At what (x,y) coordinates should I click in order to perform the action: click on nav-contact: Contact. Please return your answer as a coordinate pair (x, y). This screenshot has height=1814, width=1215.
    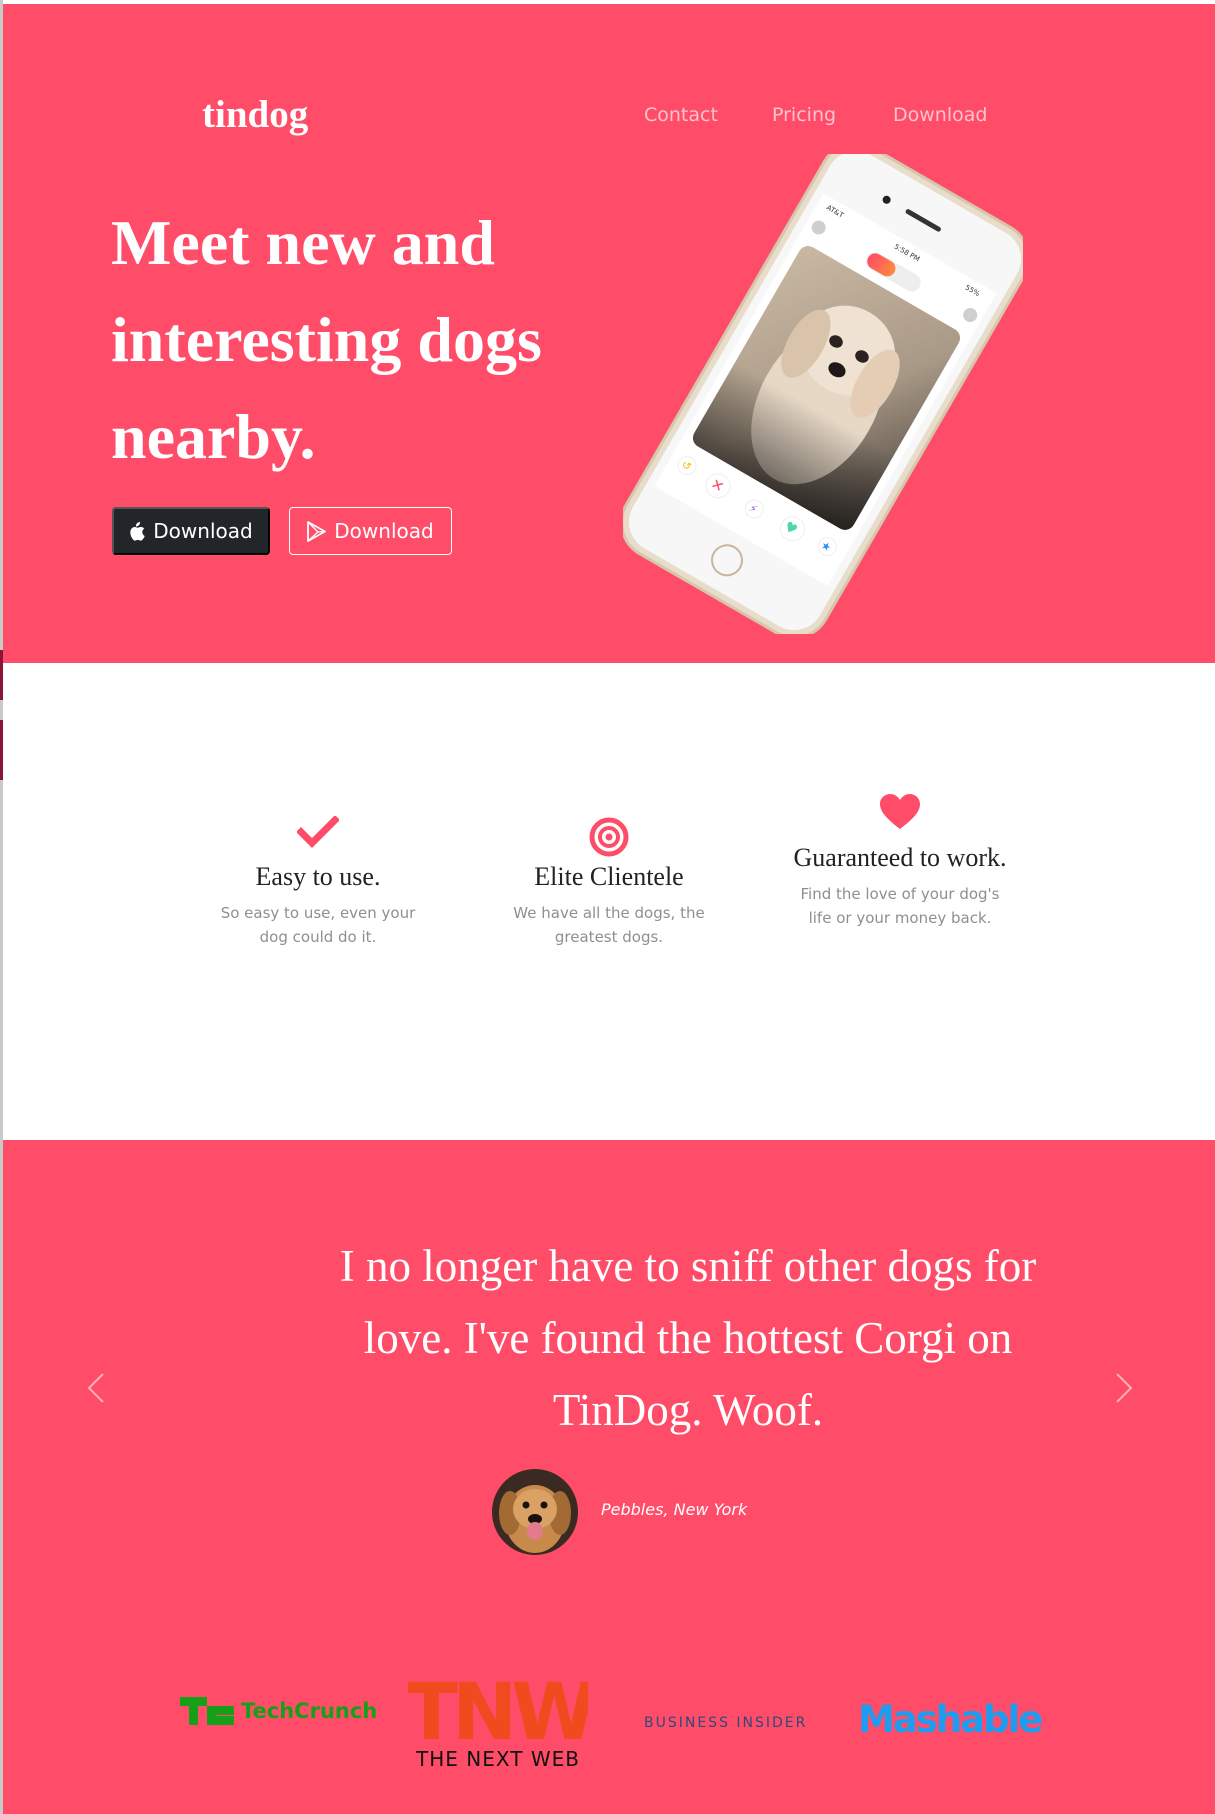
    Looking at the image, I should click on (681, 115).